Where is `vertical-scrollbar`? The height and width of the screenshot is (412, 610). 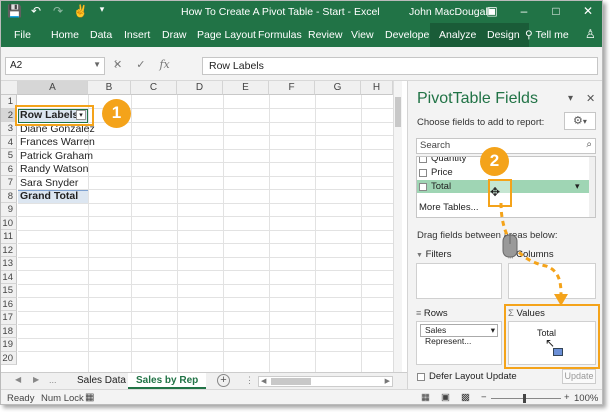 vertical-scrollbar is located at coordinates (397, 226).